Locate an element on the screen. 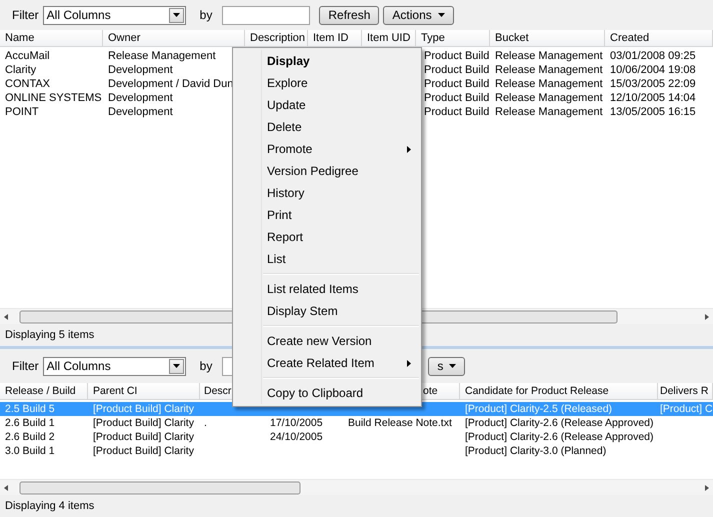 The width and height of the screenshot is (713, 517). actions-button: Actions is located at coordinates (418, 15).